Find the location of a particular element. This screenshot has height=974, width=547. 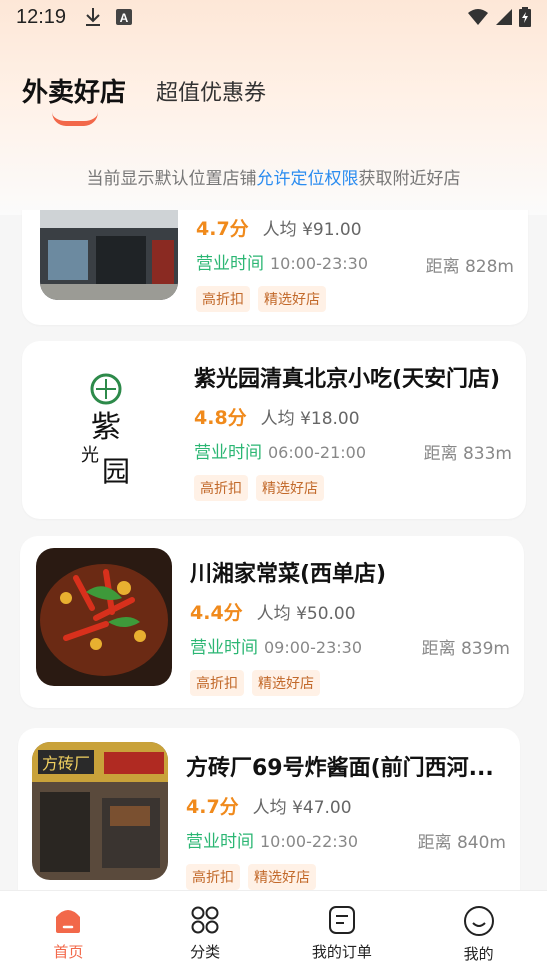

a-badge-icon: A is located at coordinates (124, 17).